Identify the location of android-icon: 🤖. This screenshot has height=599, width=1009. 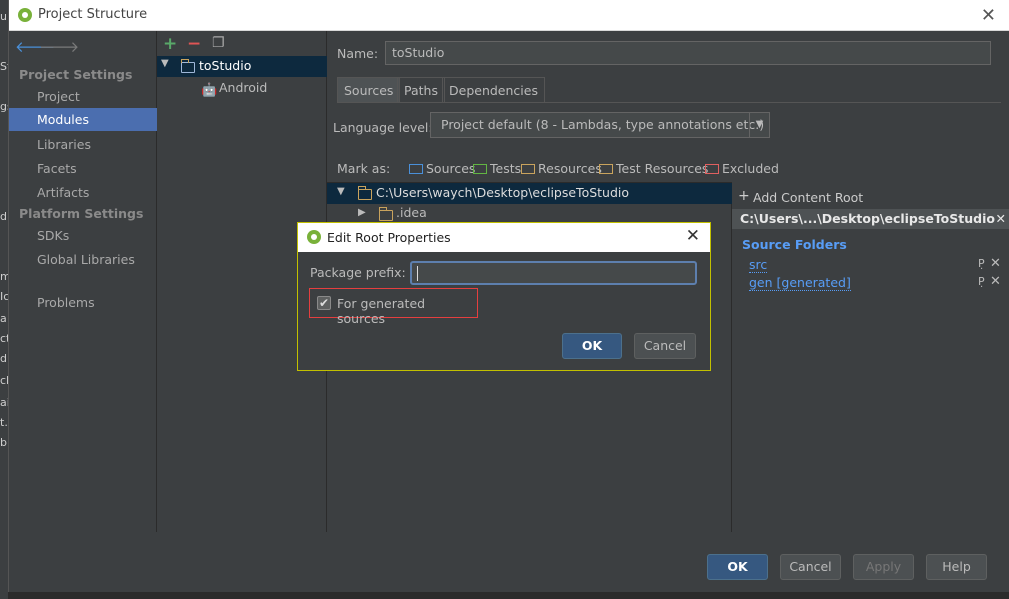
(209, 90).